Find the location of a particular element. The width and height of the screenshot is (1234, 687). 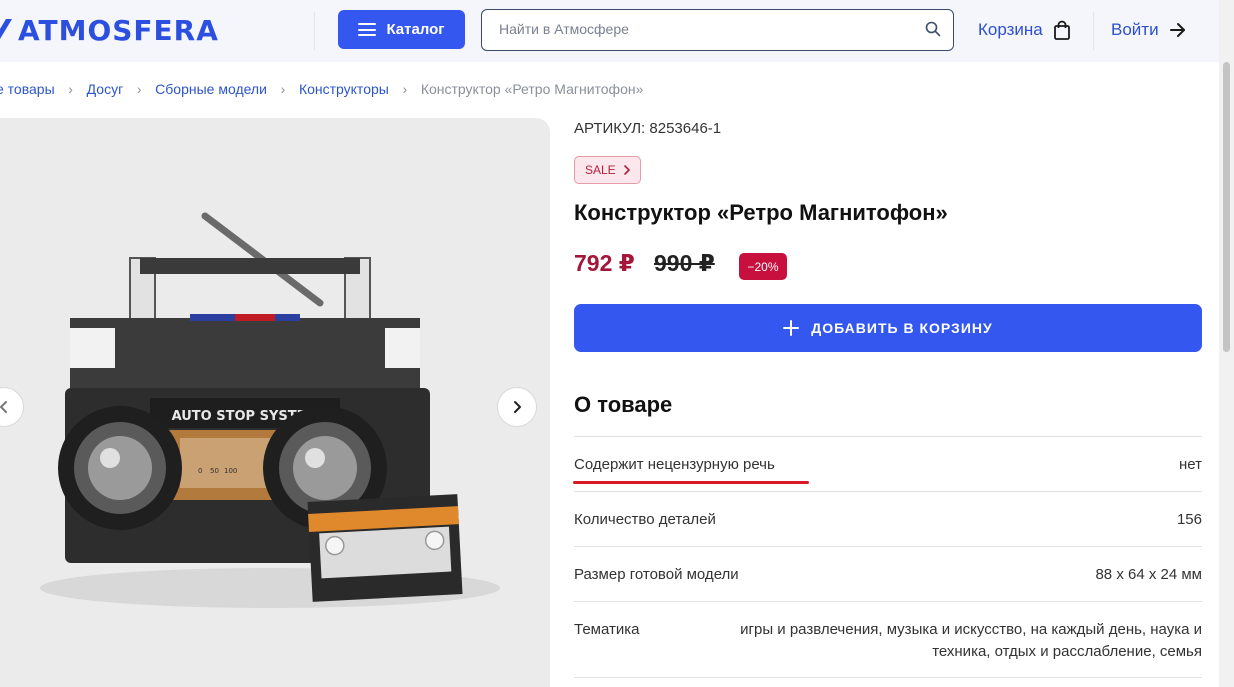

arrow-right-icon is located at coordinates (1177, 30).